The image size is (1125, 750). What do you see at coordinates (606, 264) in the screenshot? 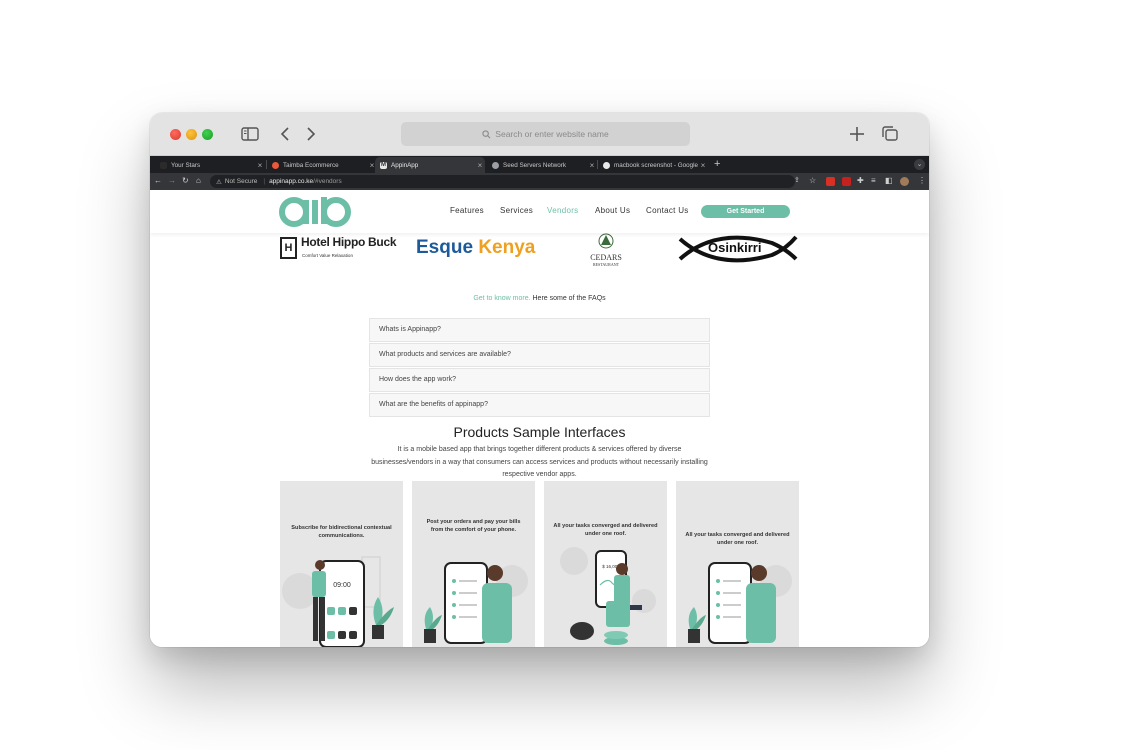
I see `partner-tagline: RESTAURANT` at bounding box center [606, 264].